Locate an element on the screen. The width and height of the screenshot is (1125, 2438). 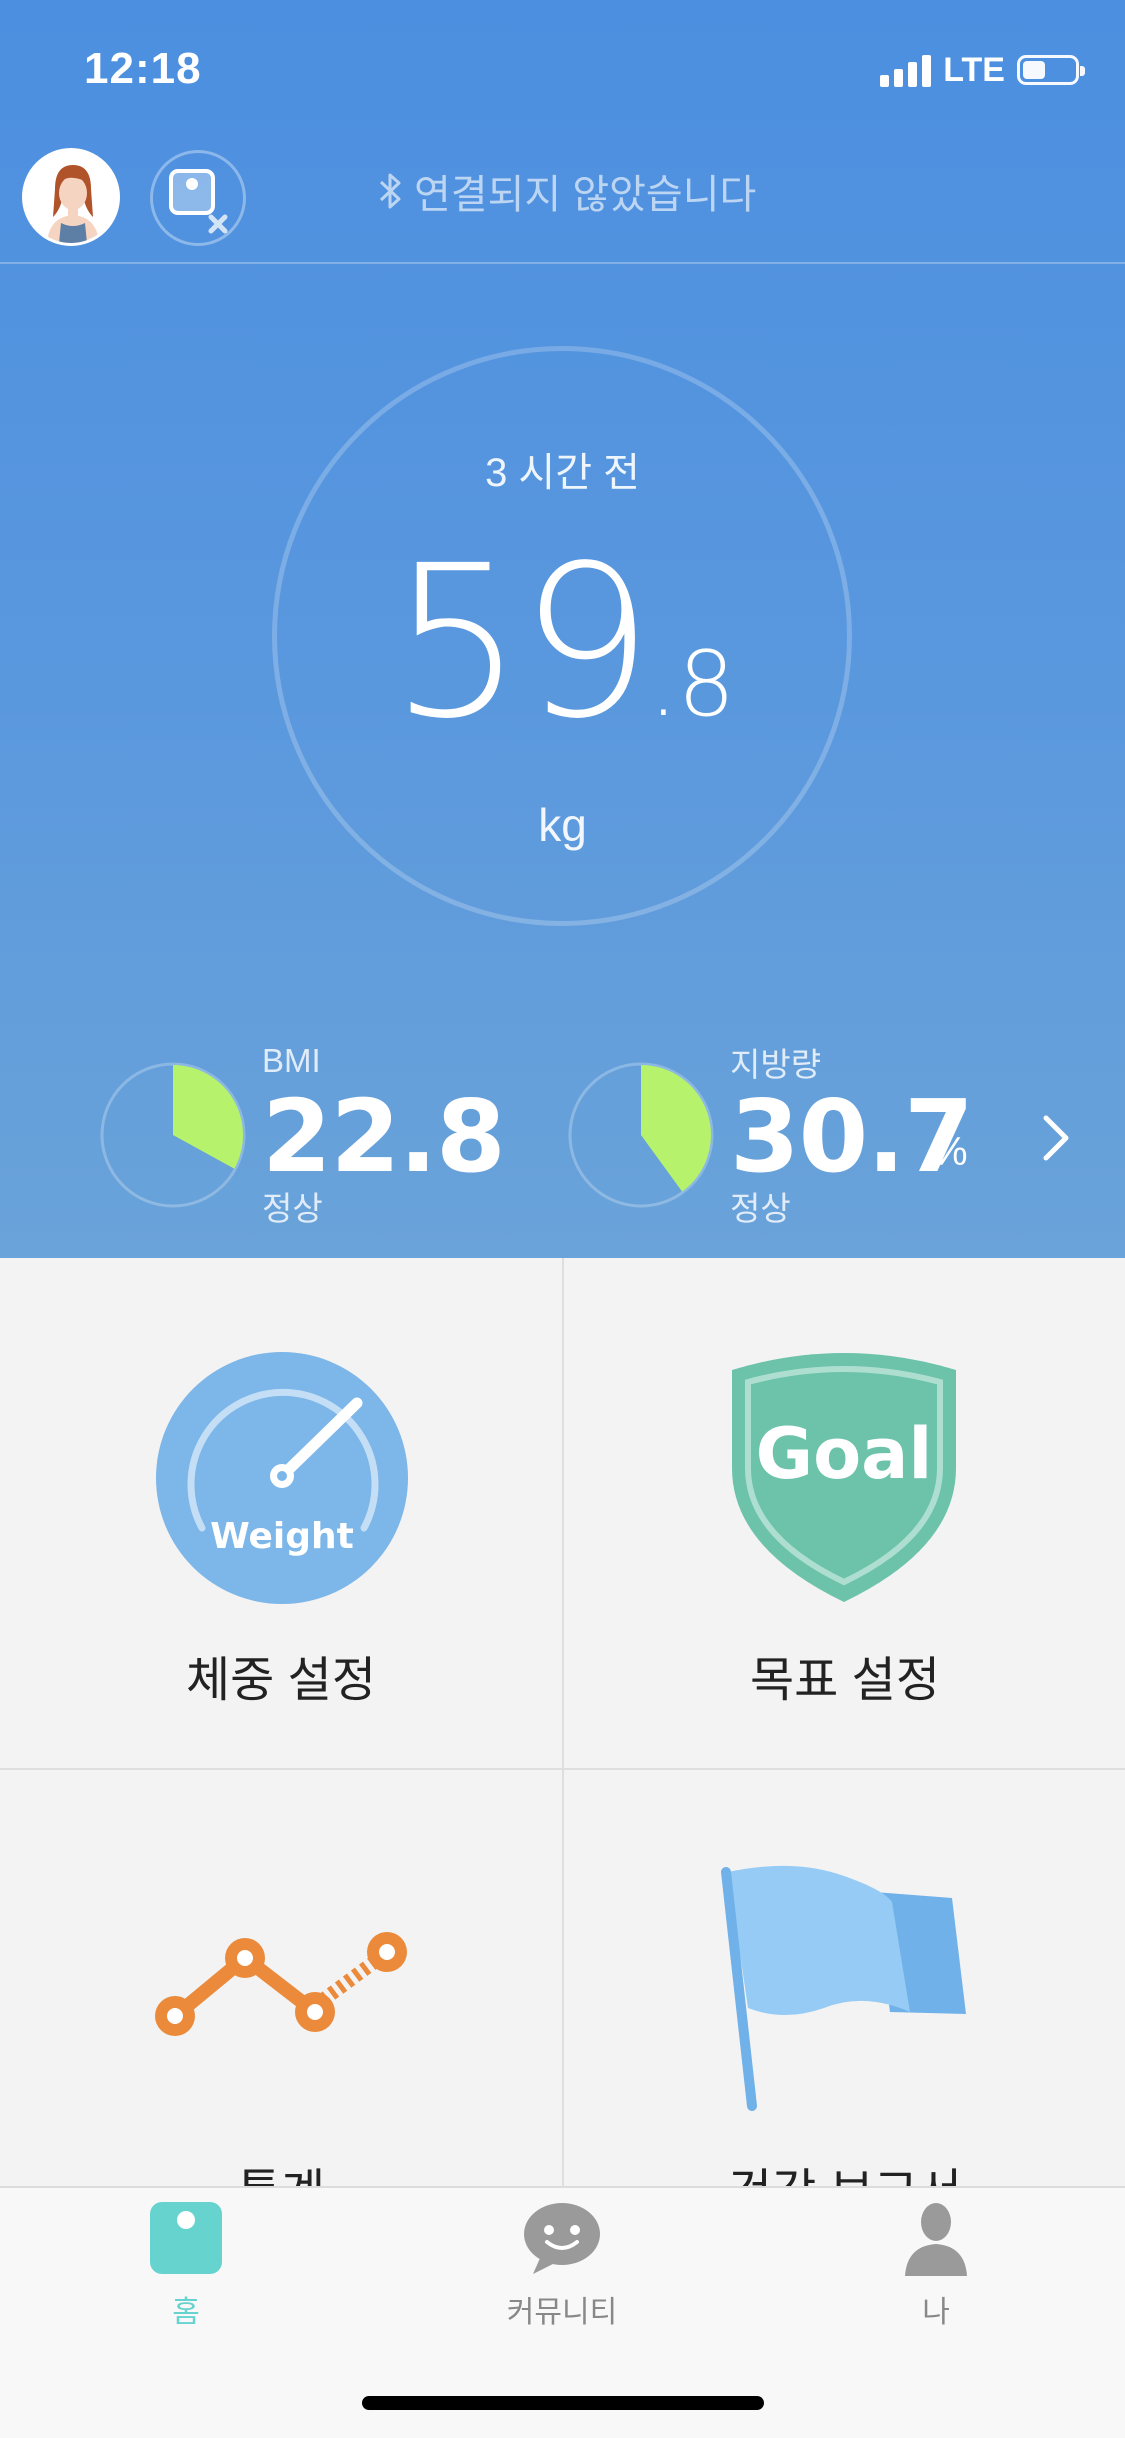
battery-icon is located at coordinates (1051, 70).